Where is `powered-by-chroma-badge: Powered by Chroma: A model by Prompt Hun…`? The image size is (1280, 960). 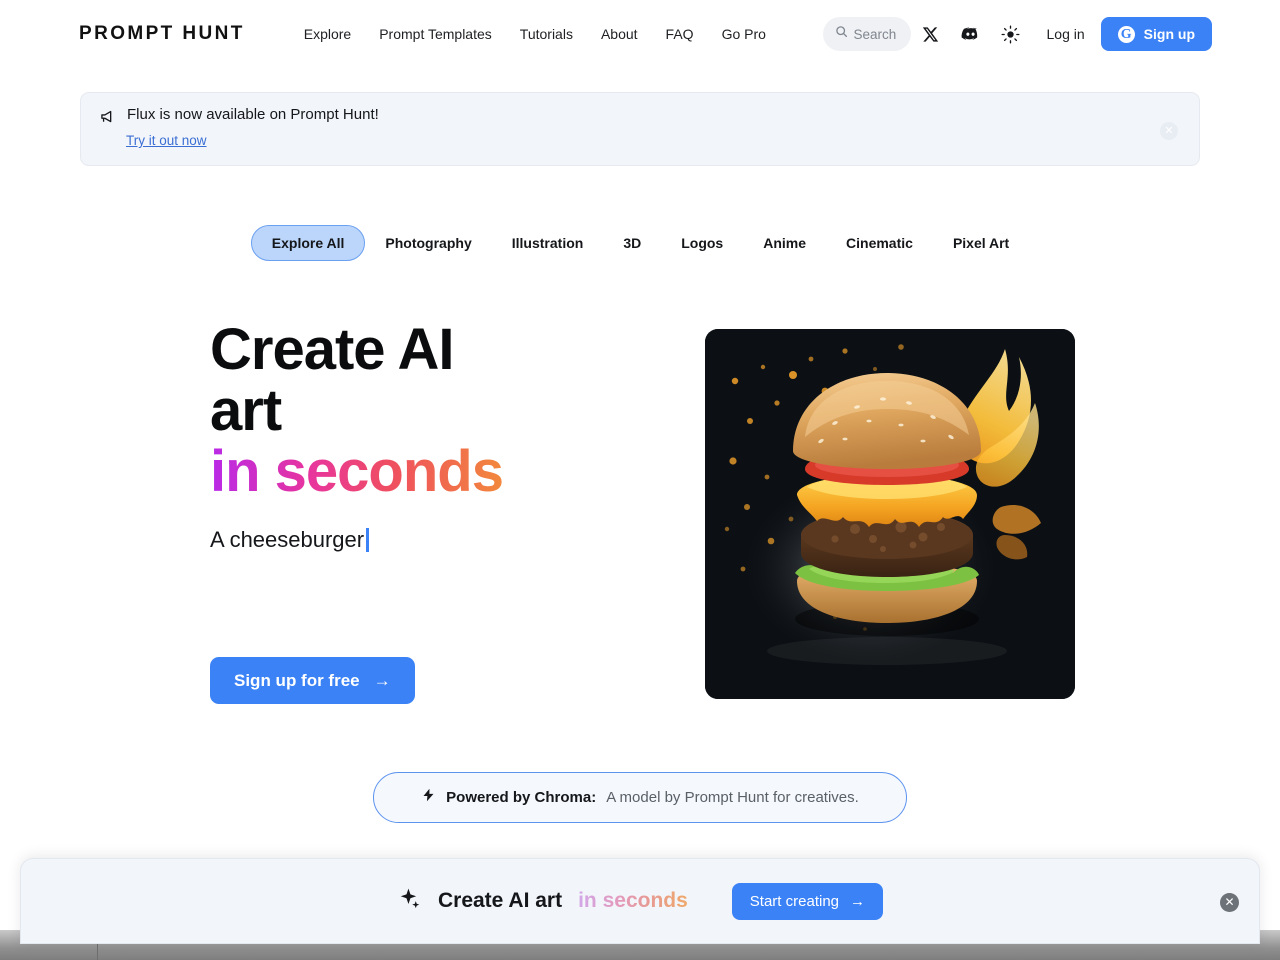 powered-by-chroma-badge: Powered by Chroma: A model by Prompt Hun… is located at coordinates (640, 797).